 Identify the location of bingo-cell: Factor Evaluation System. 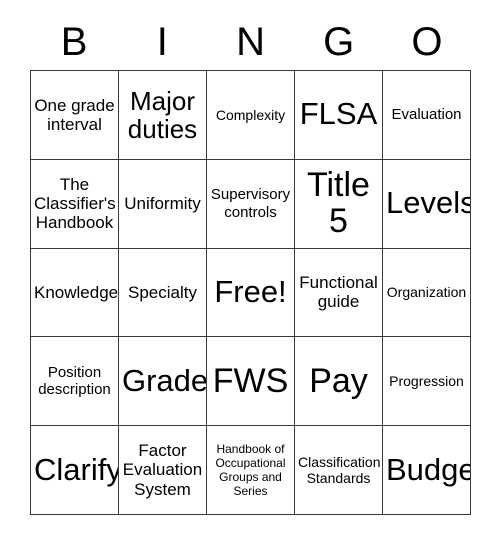
(163, 470).